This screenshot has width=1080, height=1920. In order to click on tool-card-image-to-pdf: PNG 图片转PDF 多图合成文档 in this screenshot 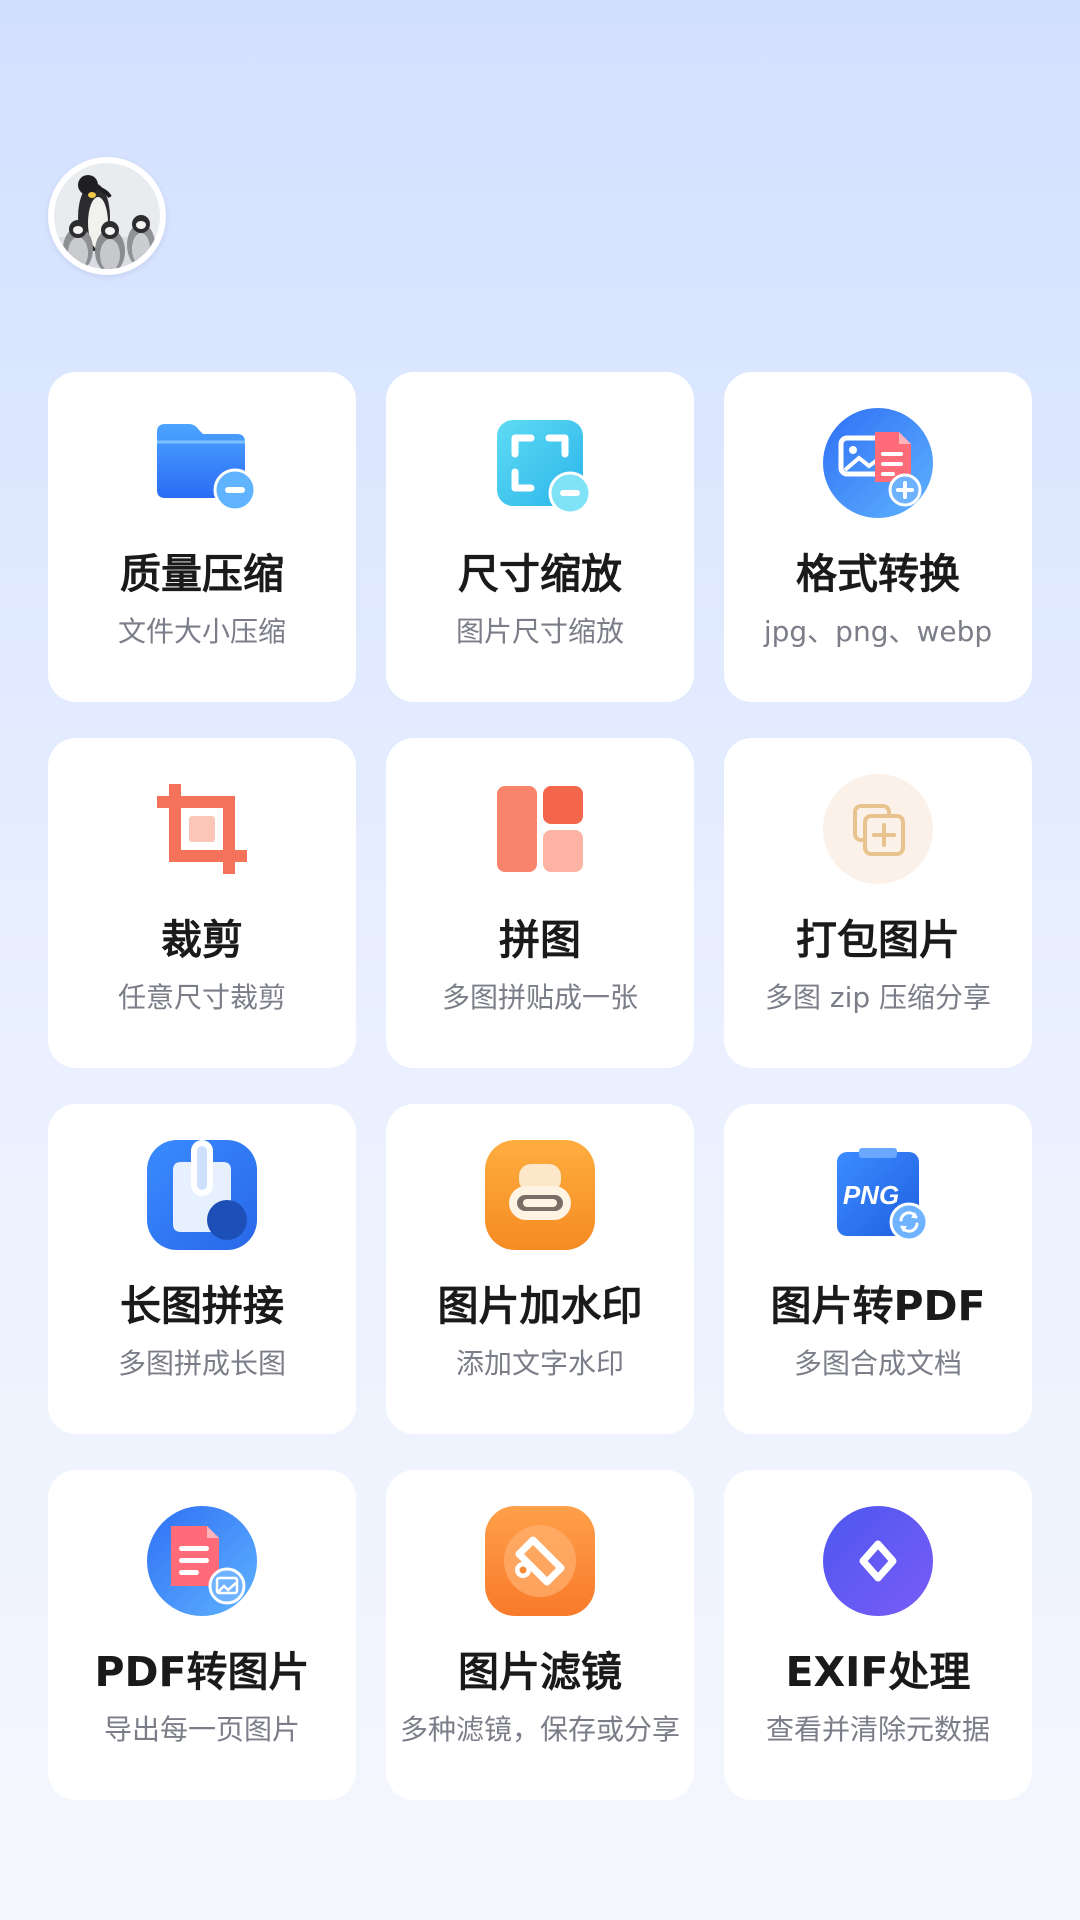, I will do `click(878, 1269)`.